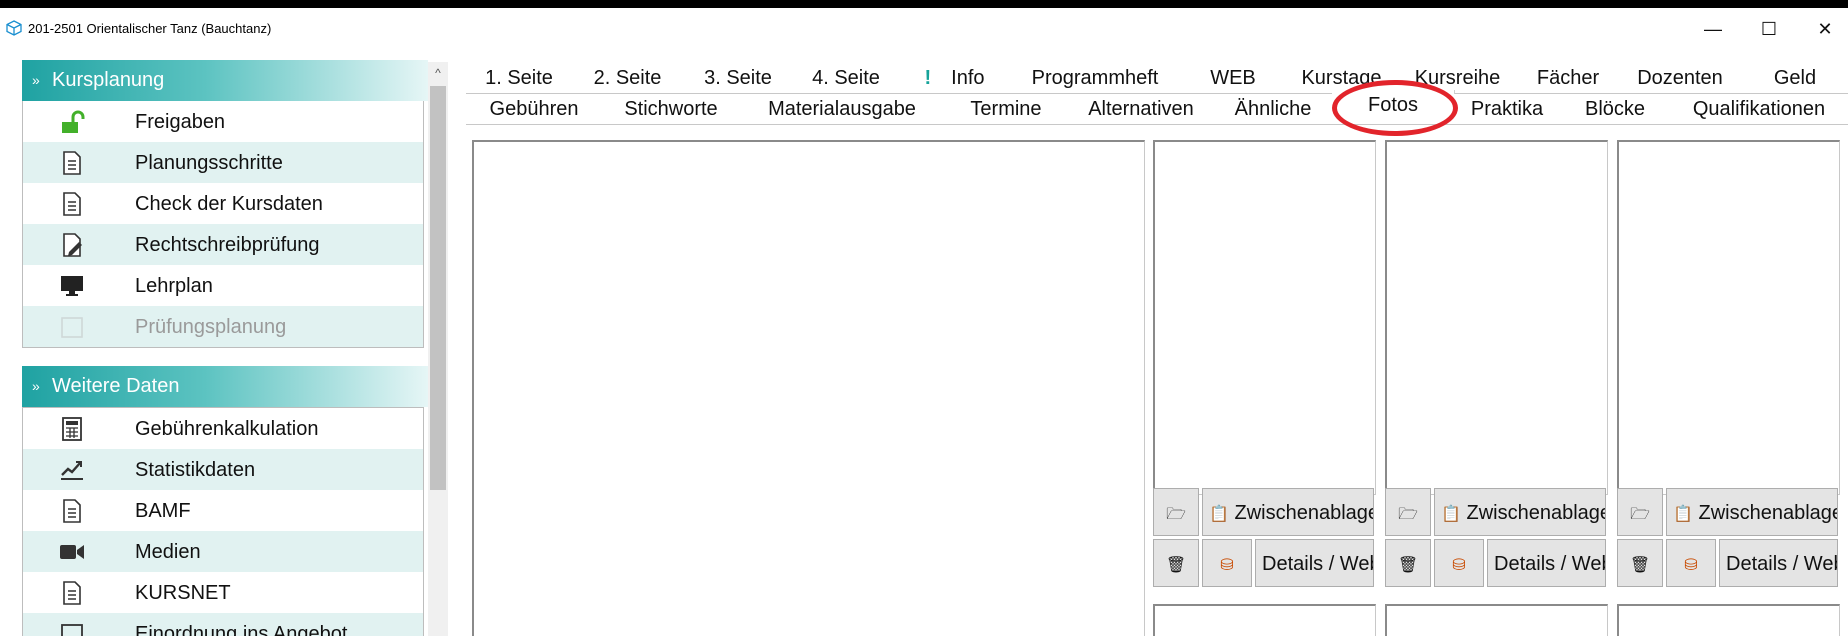  What do you see at coordinates (438, 76) in the screenshot?
I see `scroll-up-arrow-icon: ^` at bounding box center [438, 76].